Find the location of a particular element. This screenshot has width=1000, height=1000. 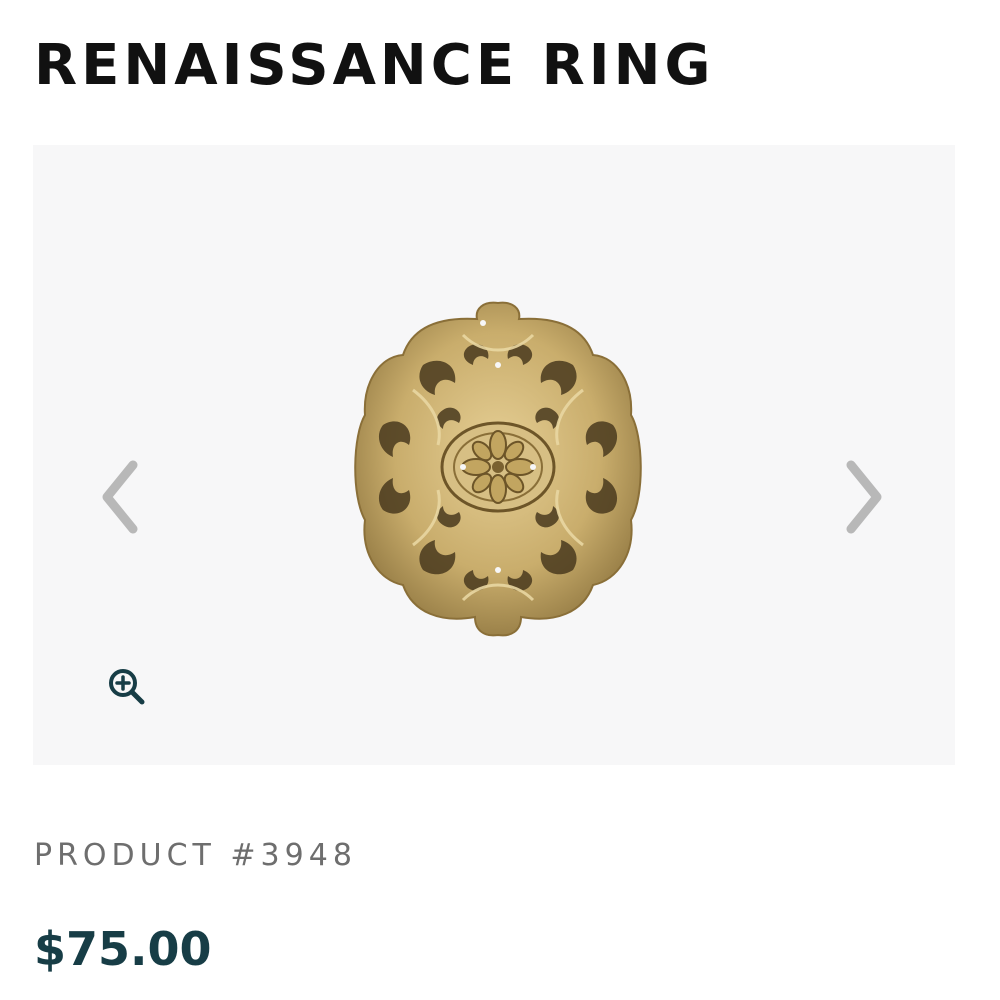

product-title: RENAISSANCE RING is located at coordinates (374, 65).